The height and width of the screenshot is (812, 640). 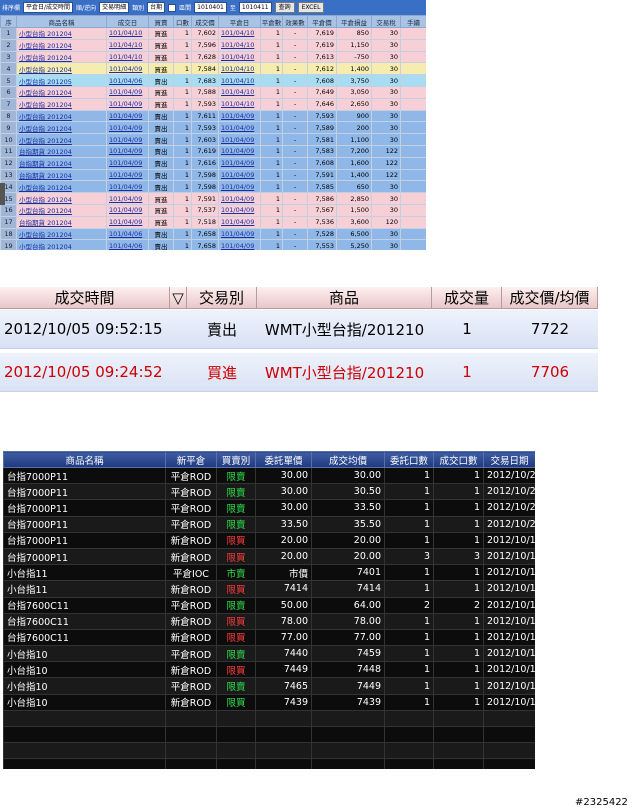 What do you see at coordinates (348, 459) in the screenshot?
I see `column-header: 成交均價` at bounding box center [348, 459].